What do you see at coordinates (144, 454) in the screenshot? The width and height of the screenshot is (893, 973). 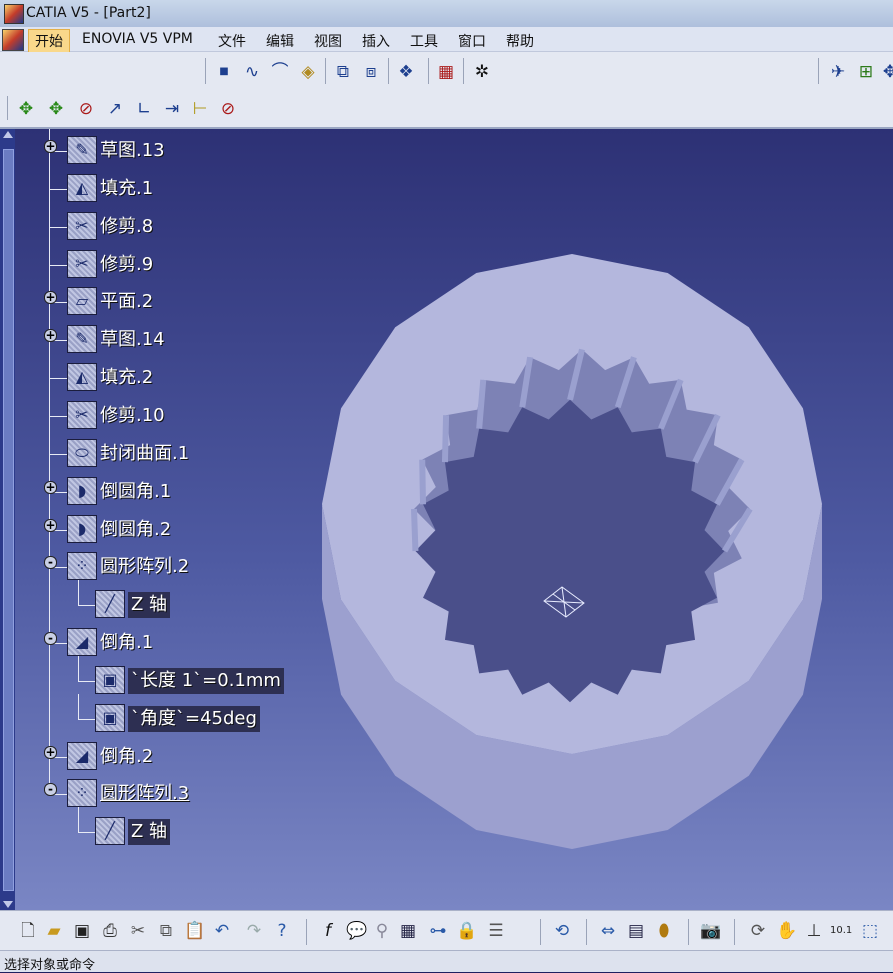 I see `tree-node-label: 封闭曲面.1` at bounding box center [144, 454].